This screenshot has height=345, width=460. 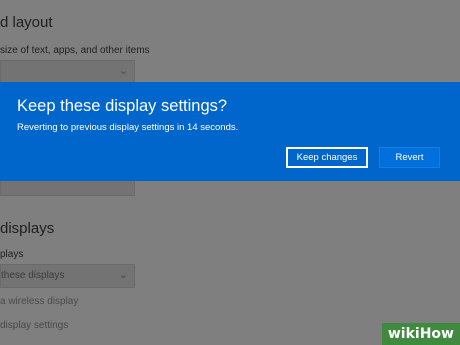 What do you see at coordinates (39, 301) in the screenshot?
I see `wireless-display-link: a wireless display` at bounding box center [39, 301].